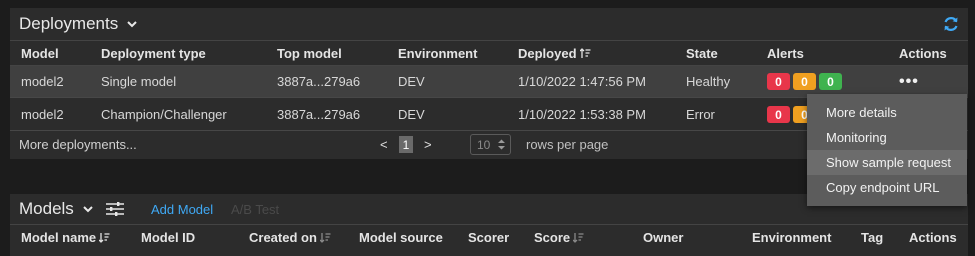 This screenshot has width=975, height=256. What do you see at coordinates (114, 209) in the screenshot?
I see `filter-icon` at bounding box center [114, 209].